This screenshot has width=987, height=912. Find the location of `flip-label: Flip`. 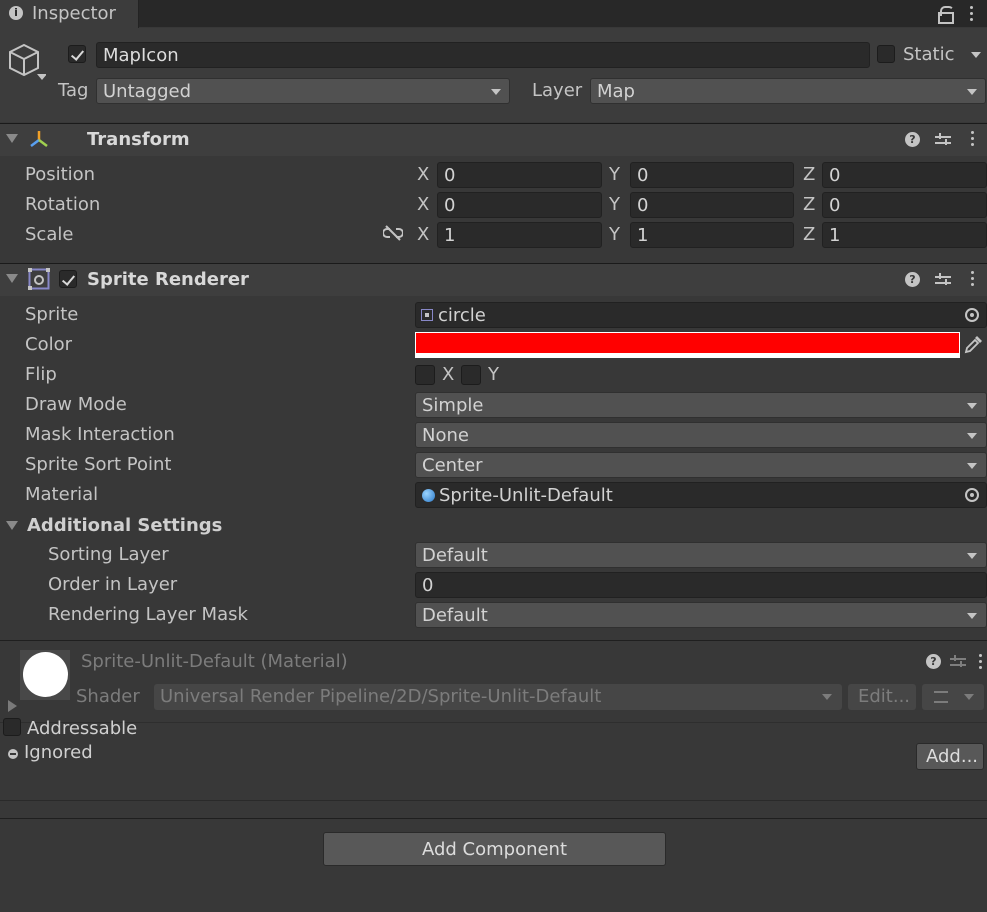

flip-label: Flip is located at coordinates (41, 374).